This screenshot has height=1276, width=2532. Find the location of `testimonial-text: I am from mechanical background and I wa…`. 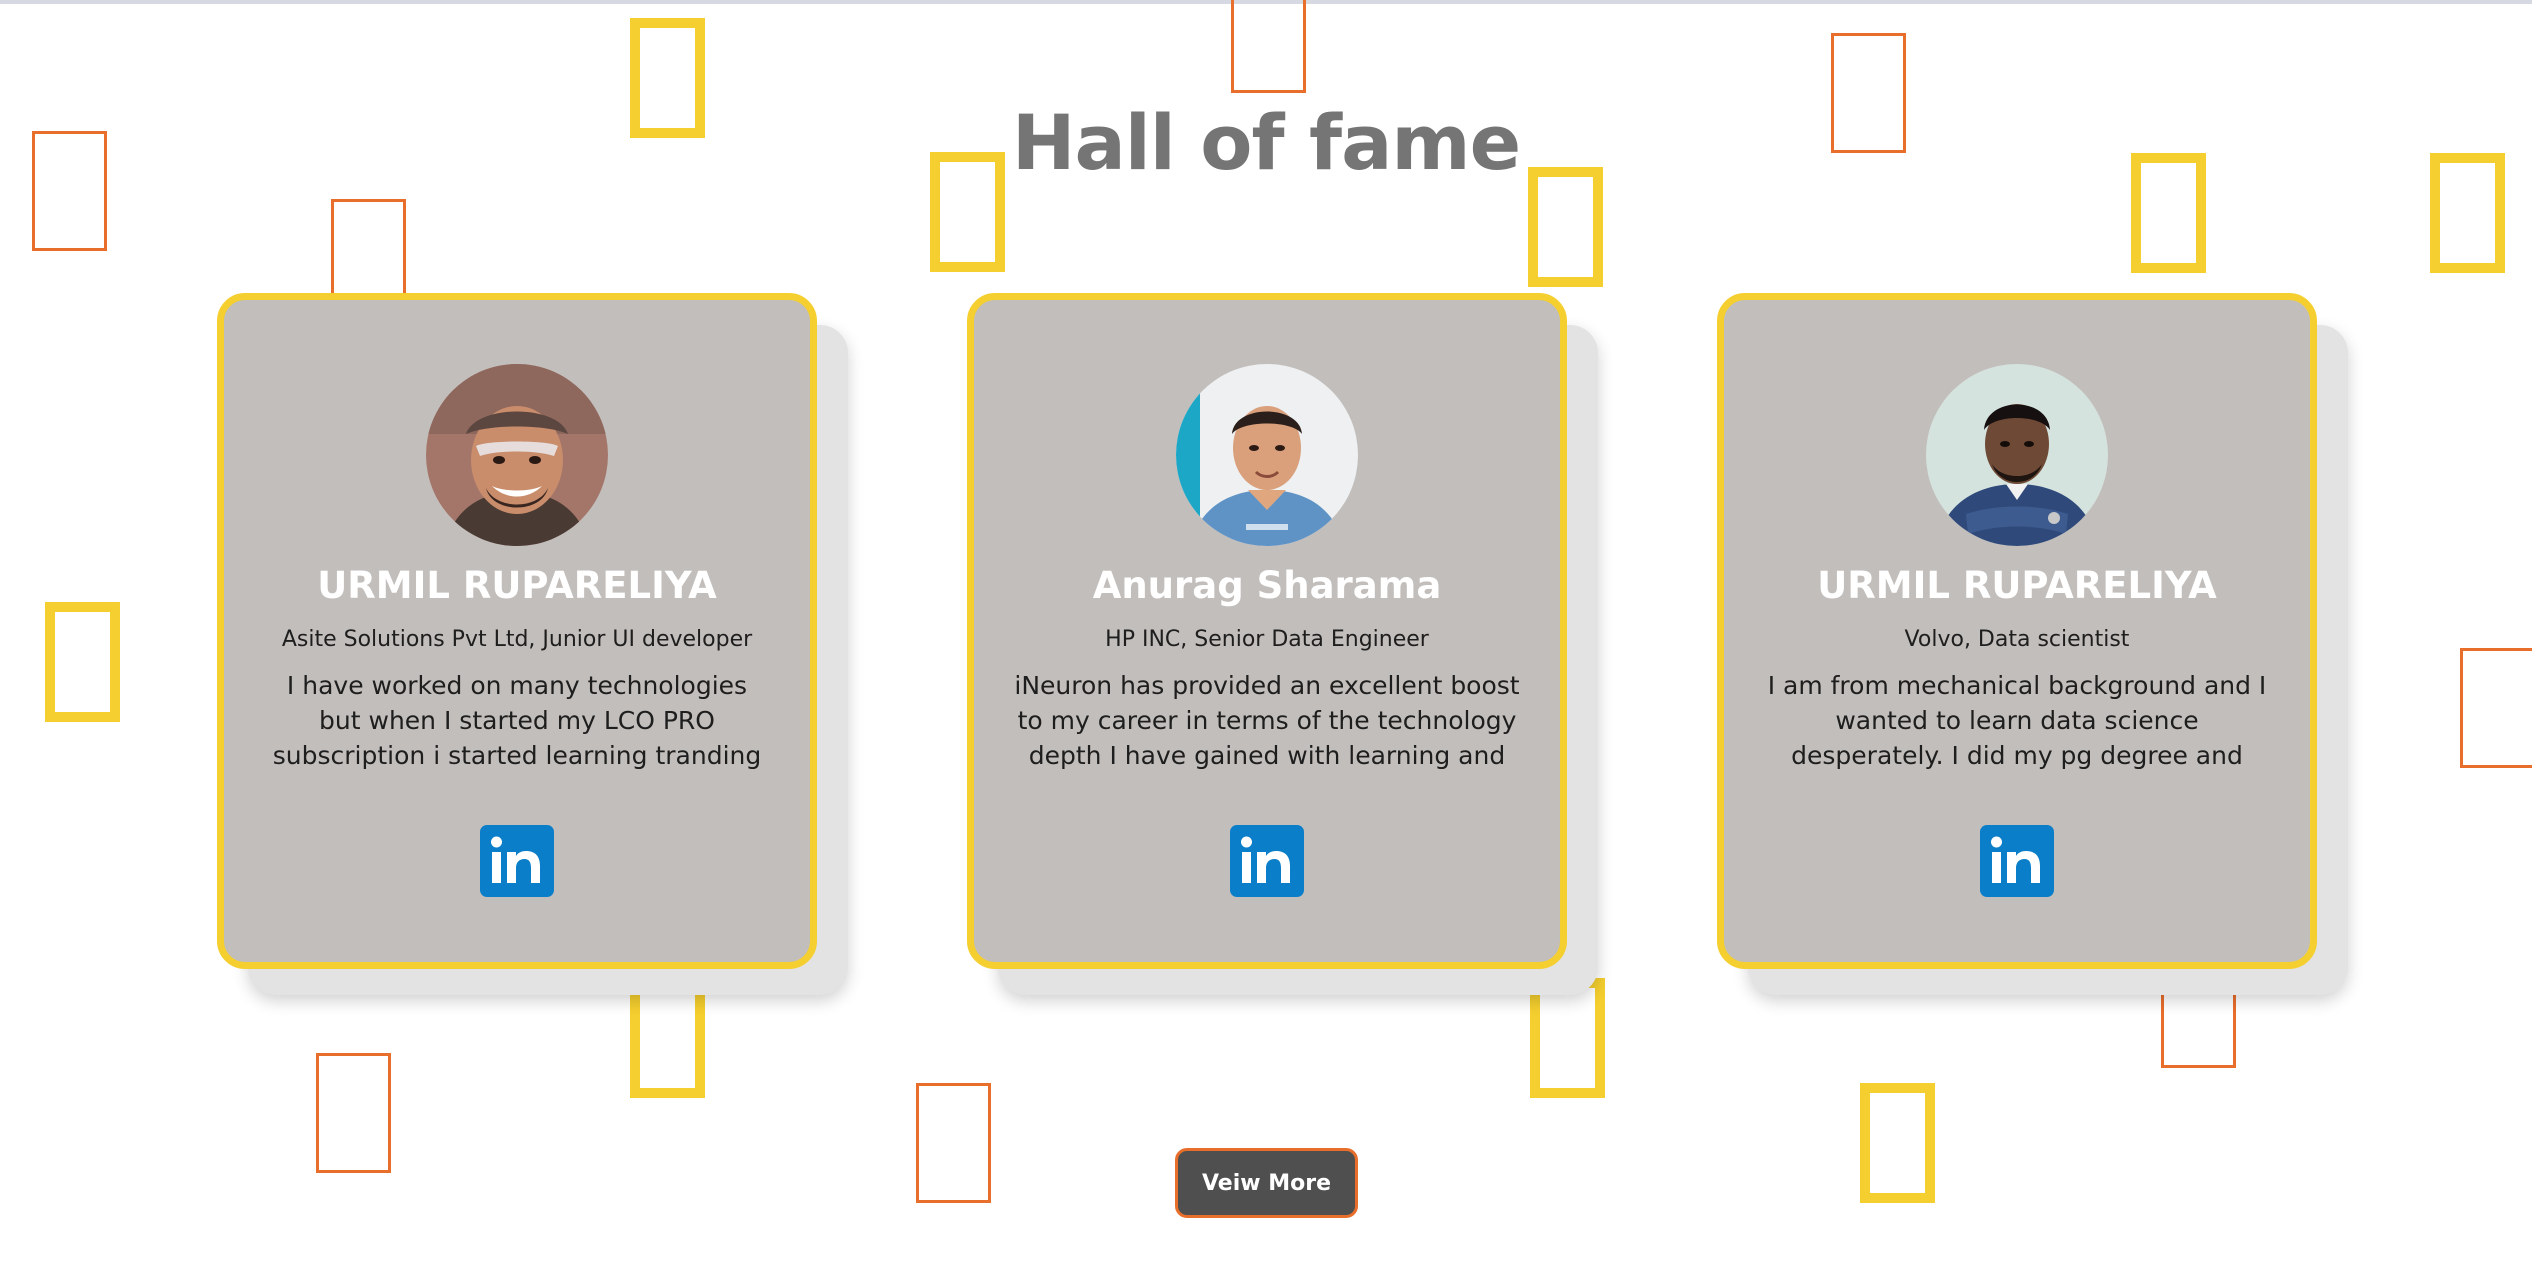

testimonial-text: I am from mechanical background and I wa… is located at coordinates (2017, 720).